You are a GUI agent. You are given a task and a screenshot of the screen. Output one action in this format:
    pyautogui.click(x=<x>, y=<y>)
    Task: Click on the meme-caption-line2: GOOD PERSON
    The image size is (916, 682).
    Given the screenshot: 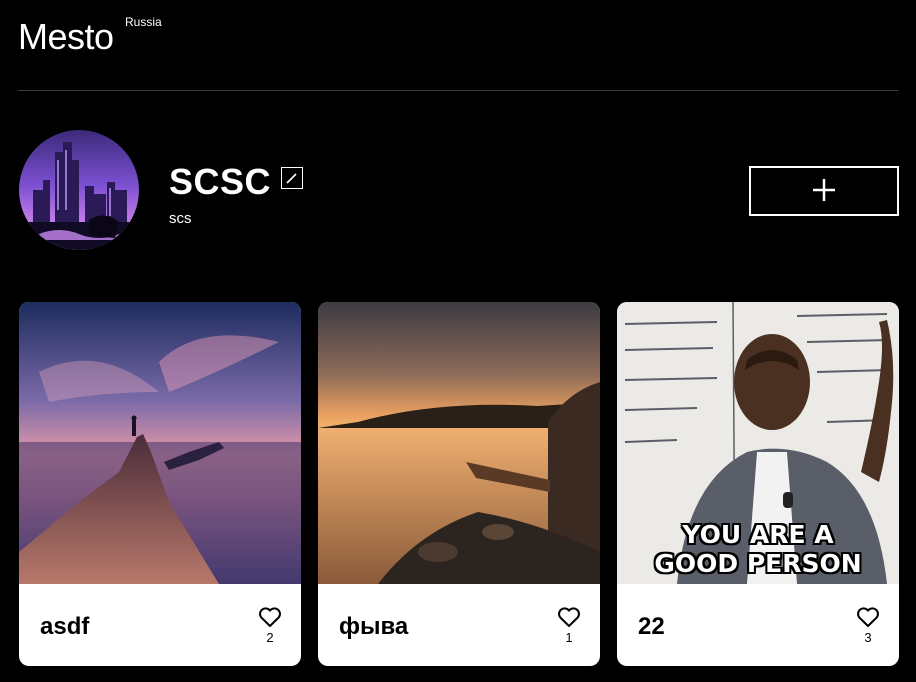 What is the action you would take?
    pyautogui.click(x=758, y=563)
    